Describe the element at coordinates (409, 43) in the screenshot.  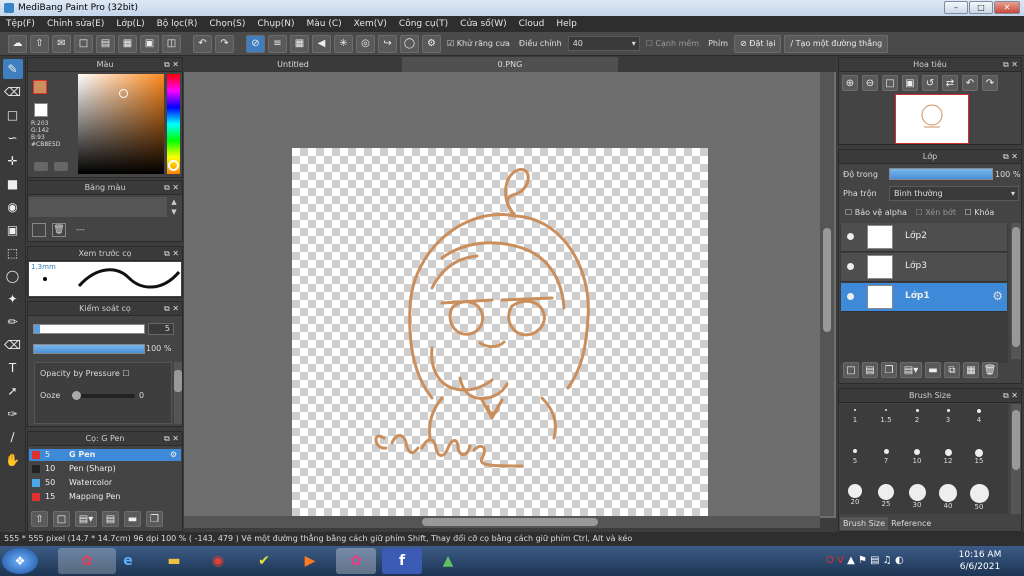
I see `ellipse-snap-icon: ◯` at that location.